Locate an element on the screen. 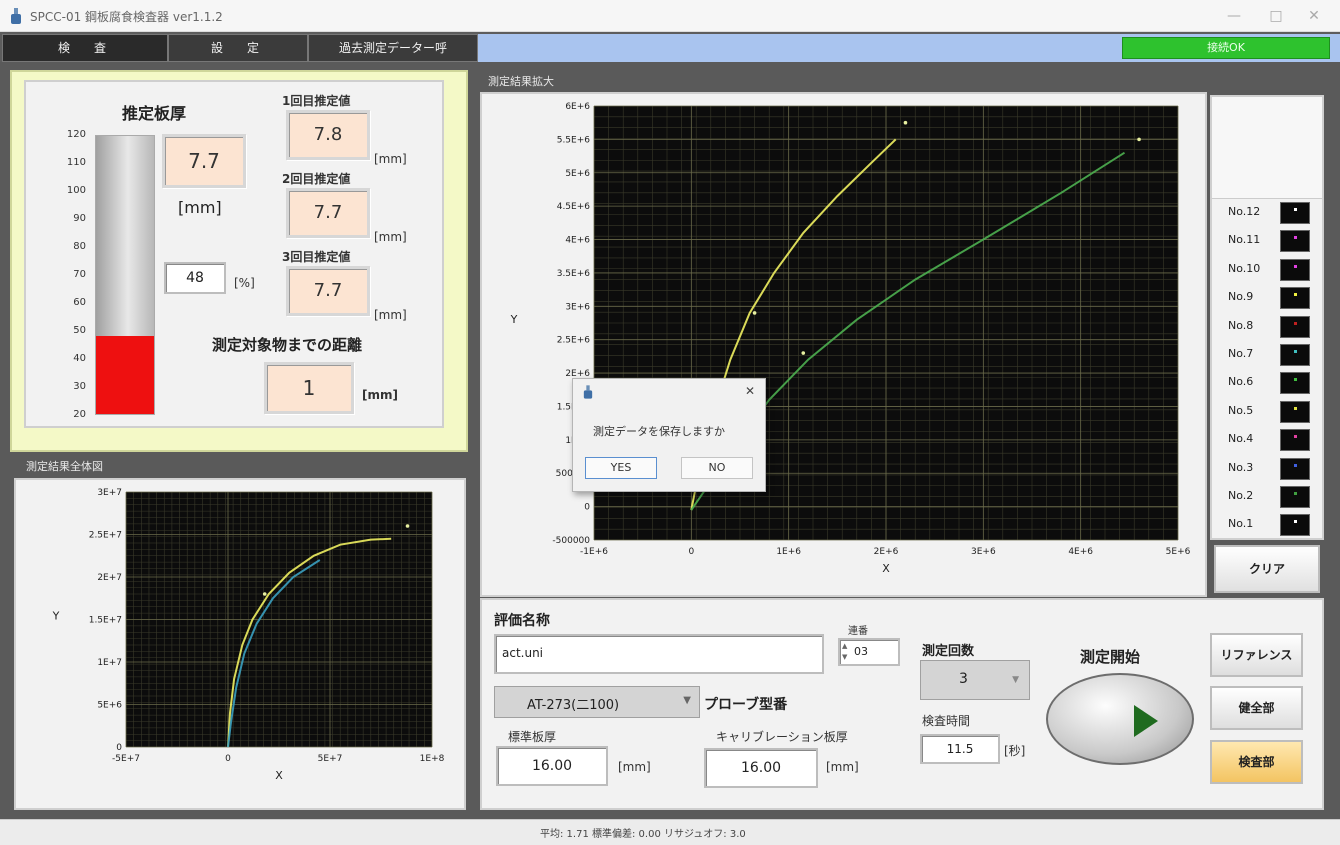 Image resolution: width=1340 pixels, height=845 pixels. legend-item: No.12 is located at coordinates (1269, 213).